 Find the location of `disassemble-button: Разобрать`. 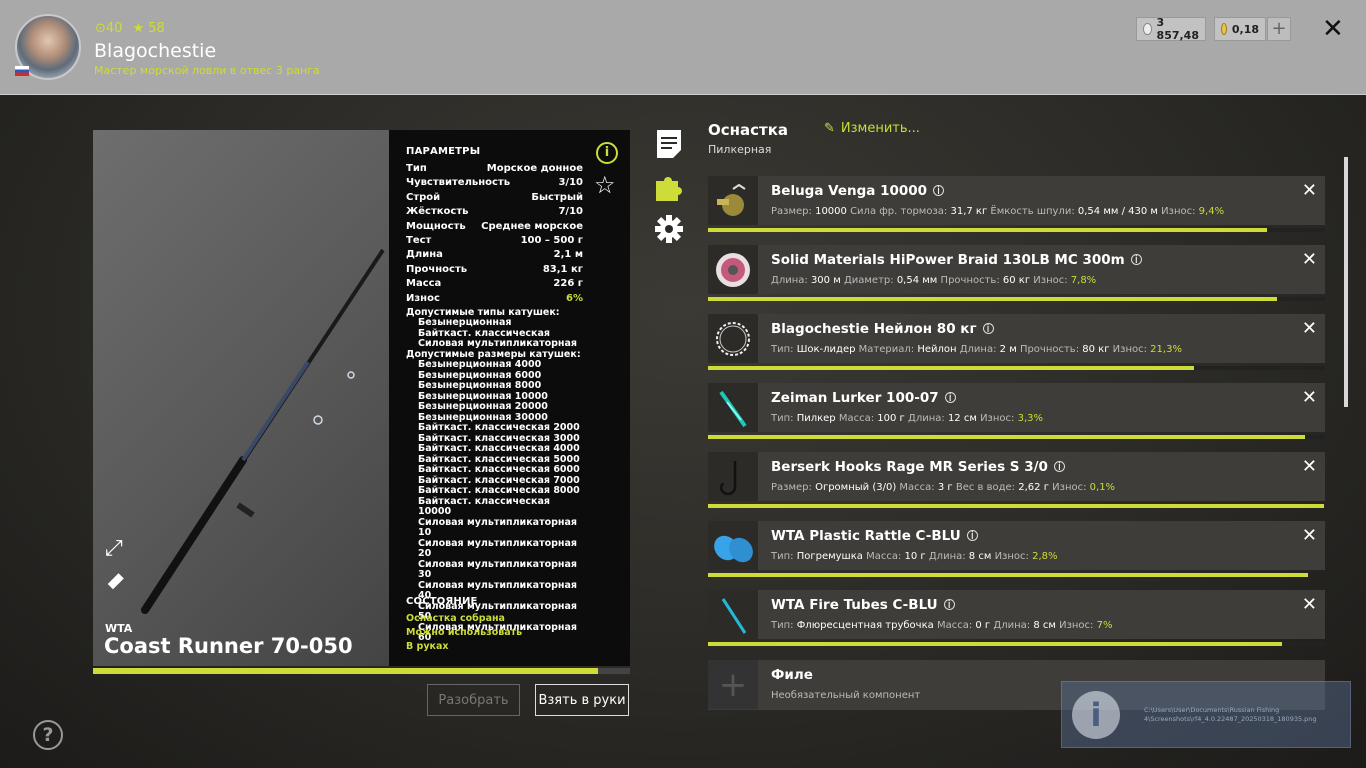

disassemble-button: Разобрать is located at coordinates (473, 700).